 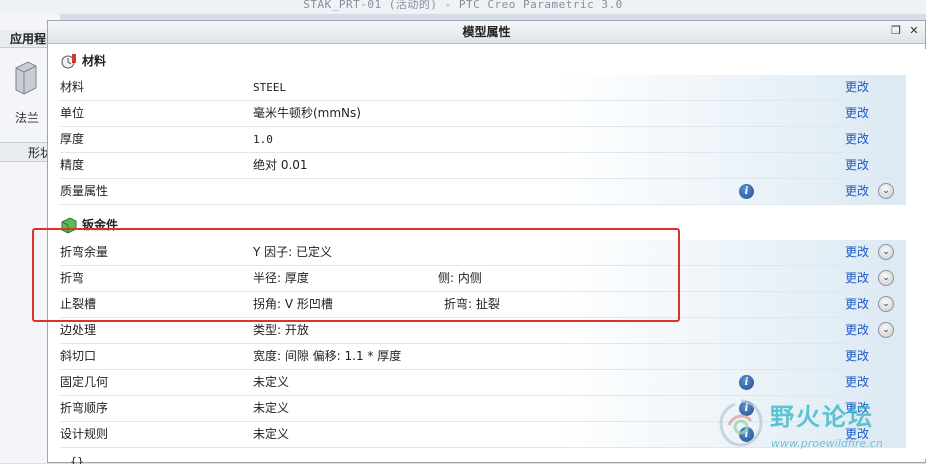 What do you see at coordinates (741, 423) in the screenshot?
I see `watermark-logo` at bounding box center [741, 423].